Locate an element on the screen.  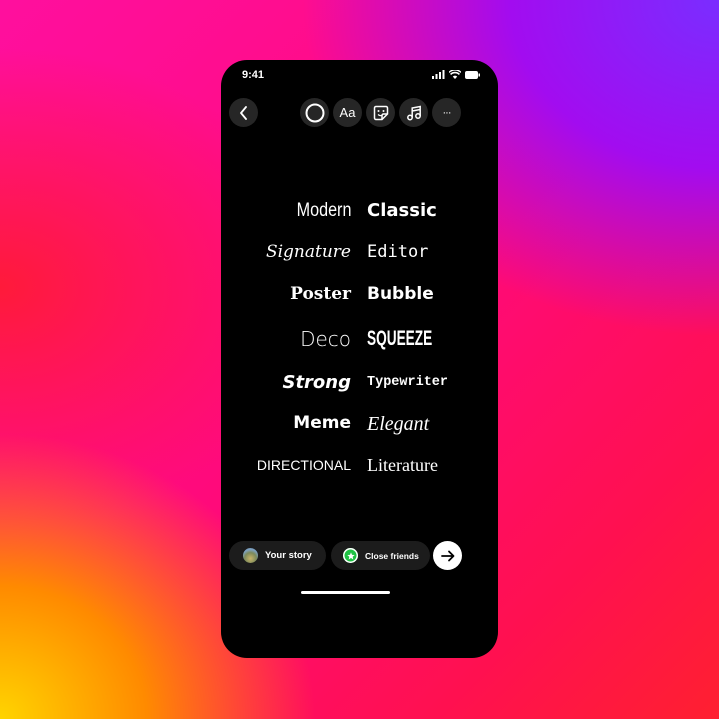
close-friends-label: Close friends is located at coordinates (392, 555).